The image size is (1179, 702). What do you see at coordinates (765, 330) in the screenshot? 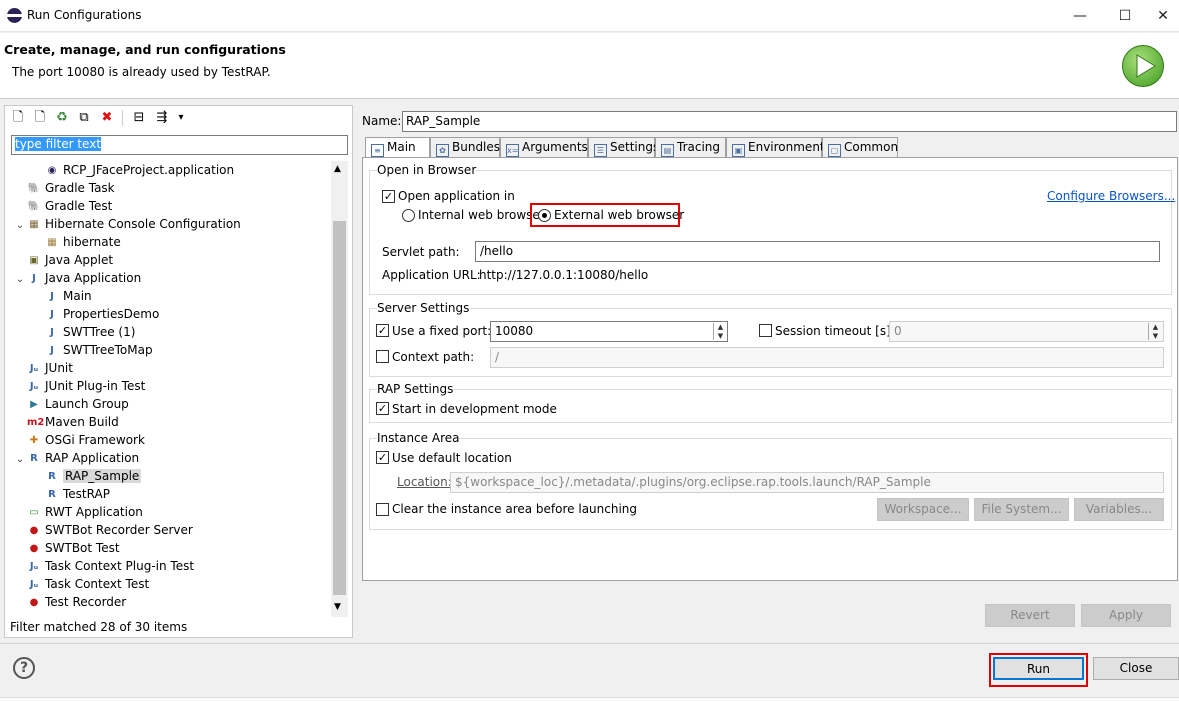
I see `session-timeout-checkbox` at bounding box center [765, 330].